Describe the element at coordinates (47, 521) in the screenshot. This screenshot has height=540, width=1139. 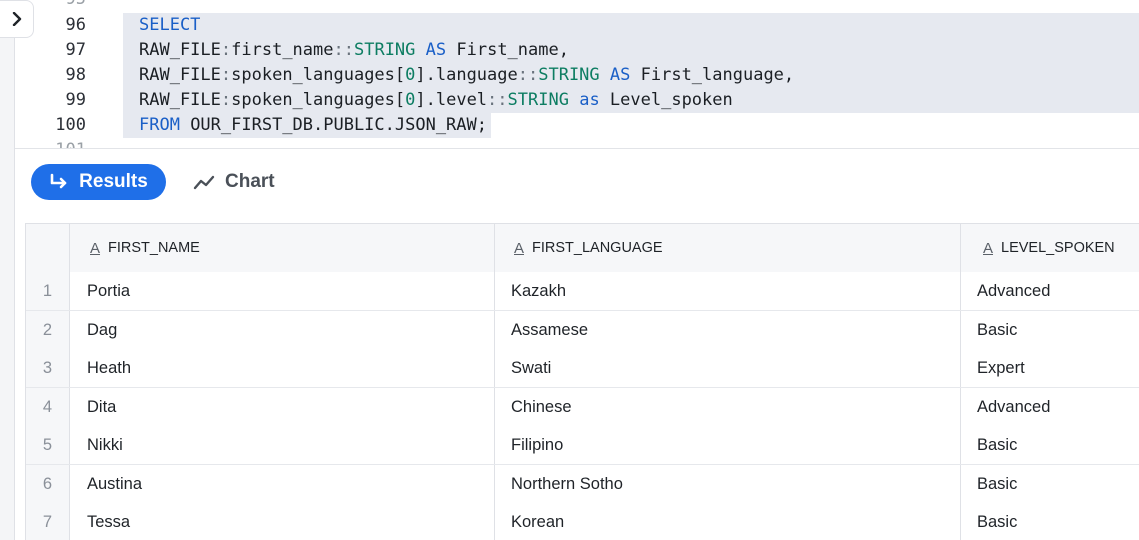
I see `row-number: 7` at that location.